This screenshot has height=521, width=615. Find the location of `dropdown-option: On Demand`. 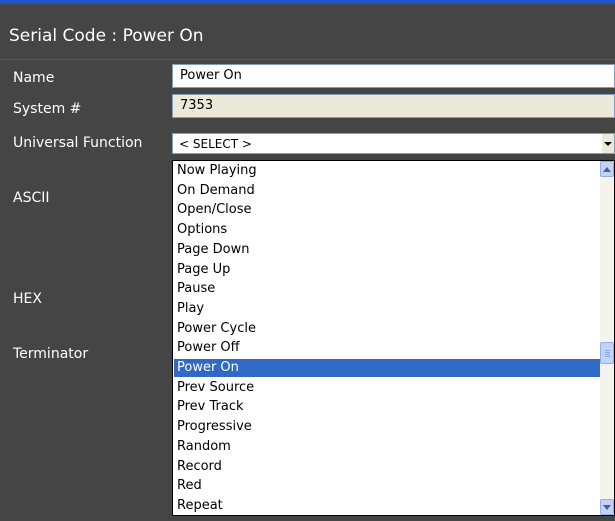

dropdown-option: On Demand is located at coordinates (387, 191).